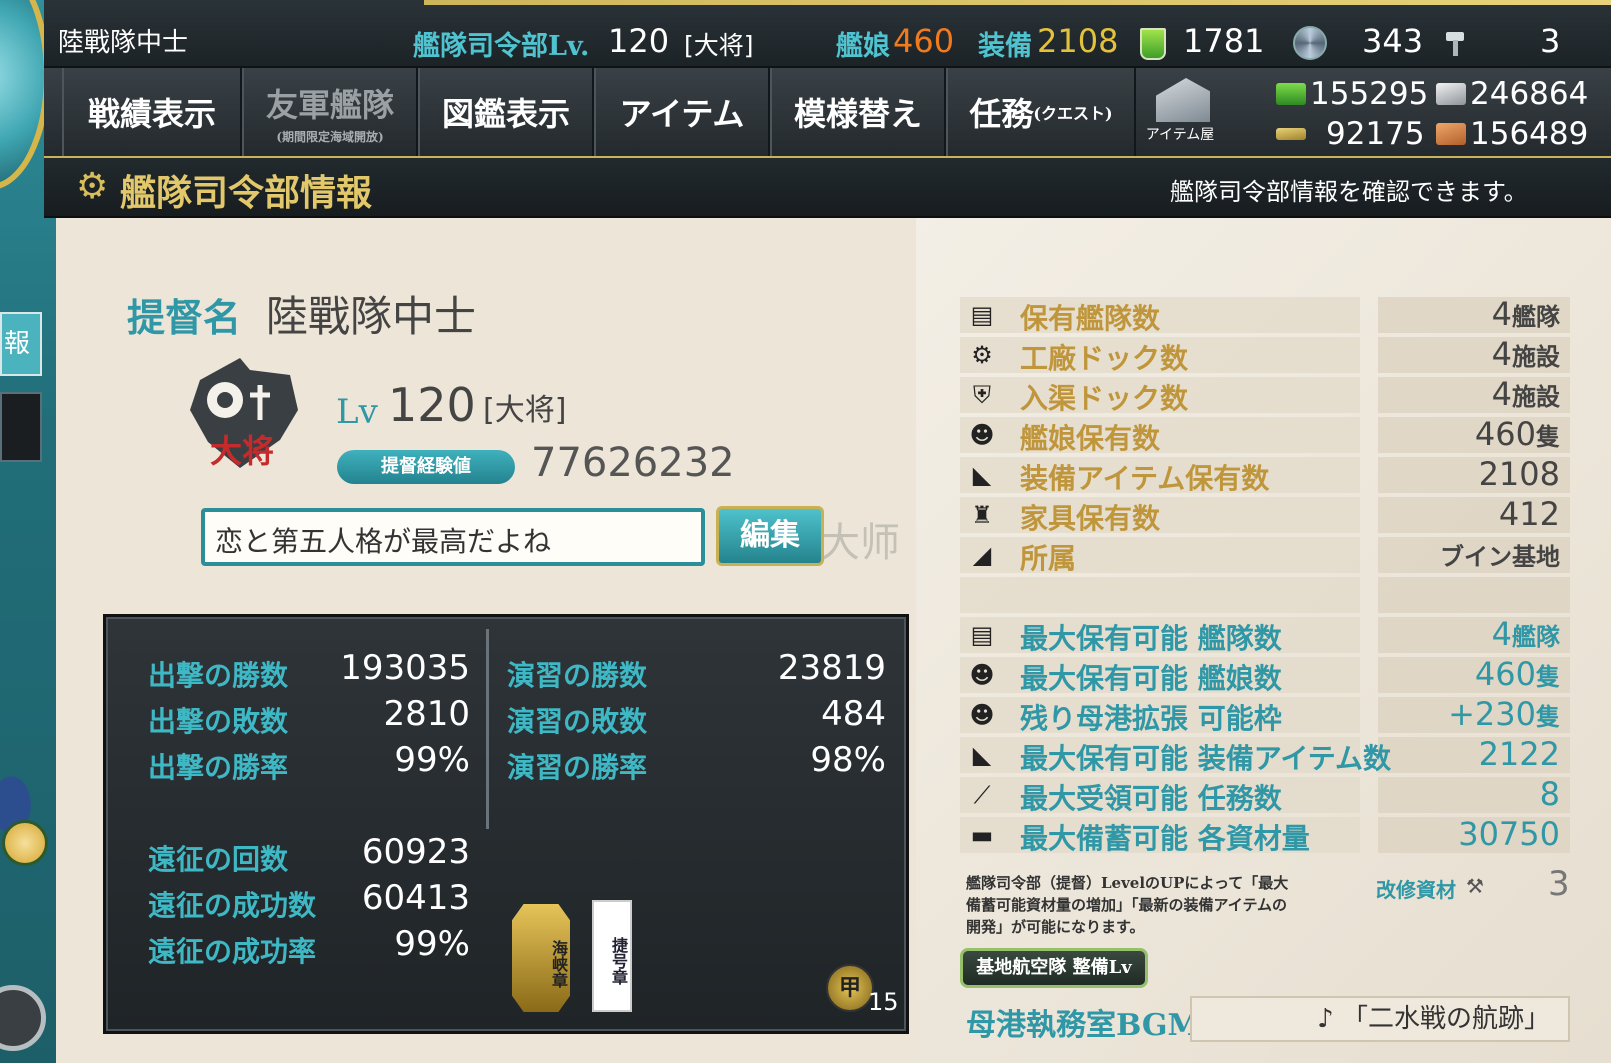 This screenshot has height=1063, width=1611. What do you see at coordinates (883, 1002) in the screenshot?
I see `class-a-medal-count: 15` at bounding box center [883, 1002].